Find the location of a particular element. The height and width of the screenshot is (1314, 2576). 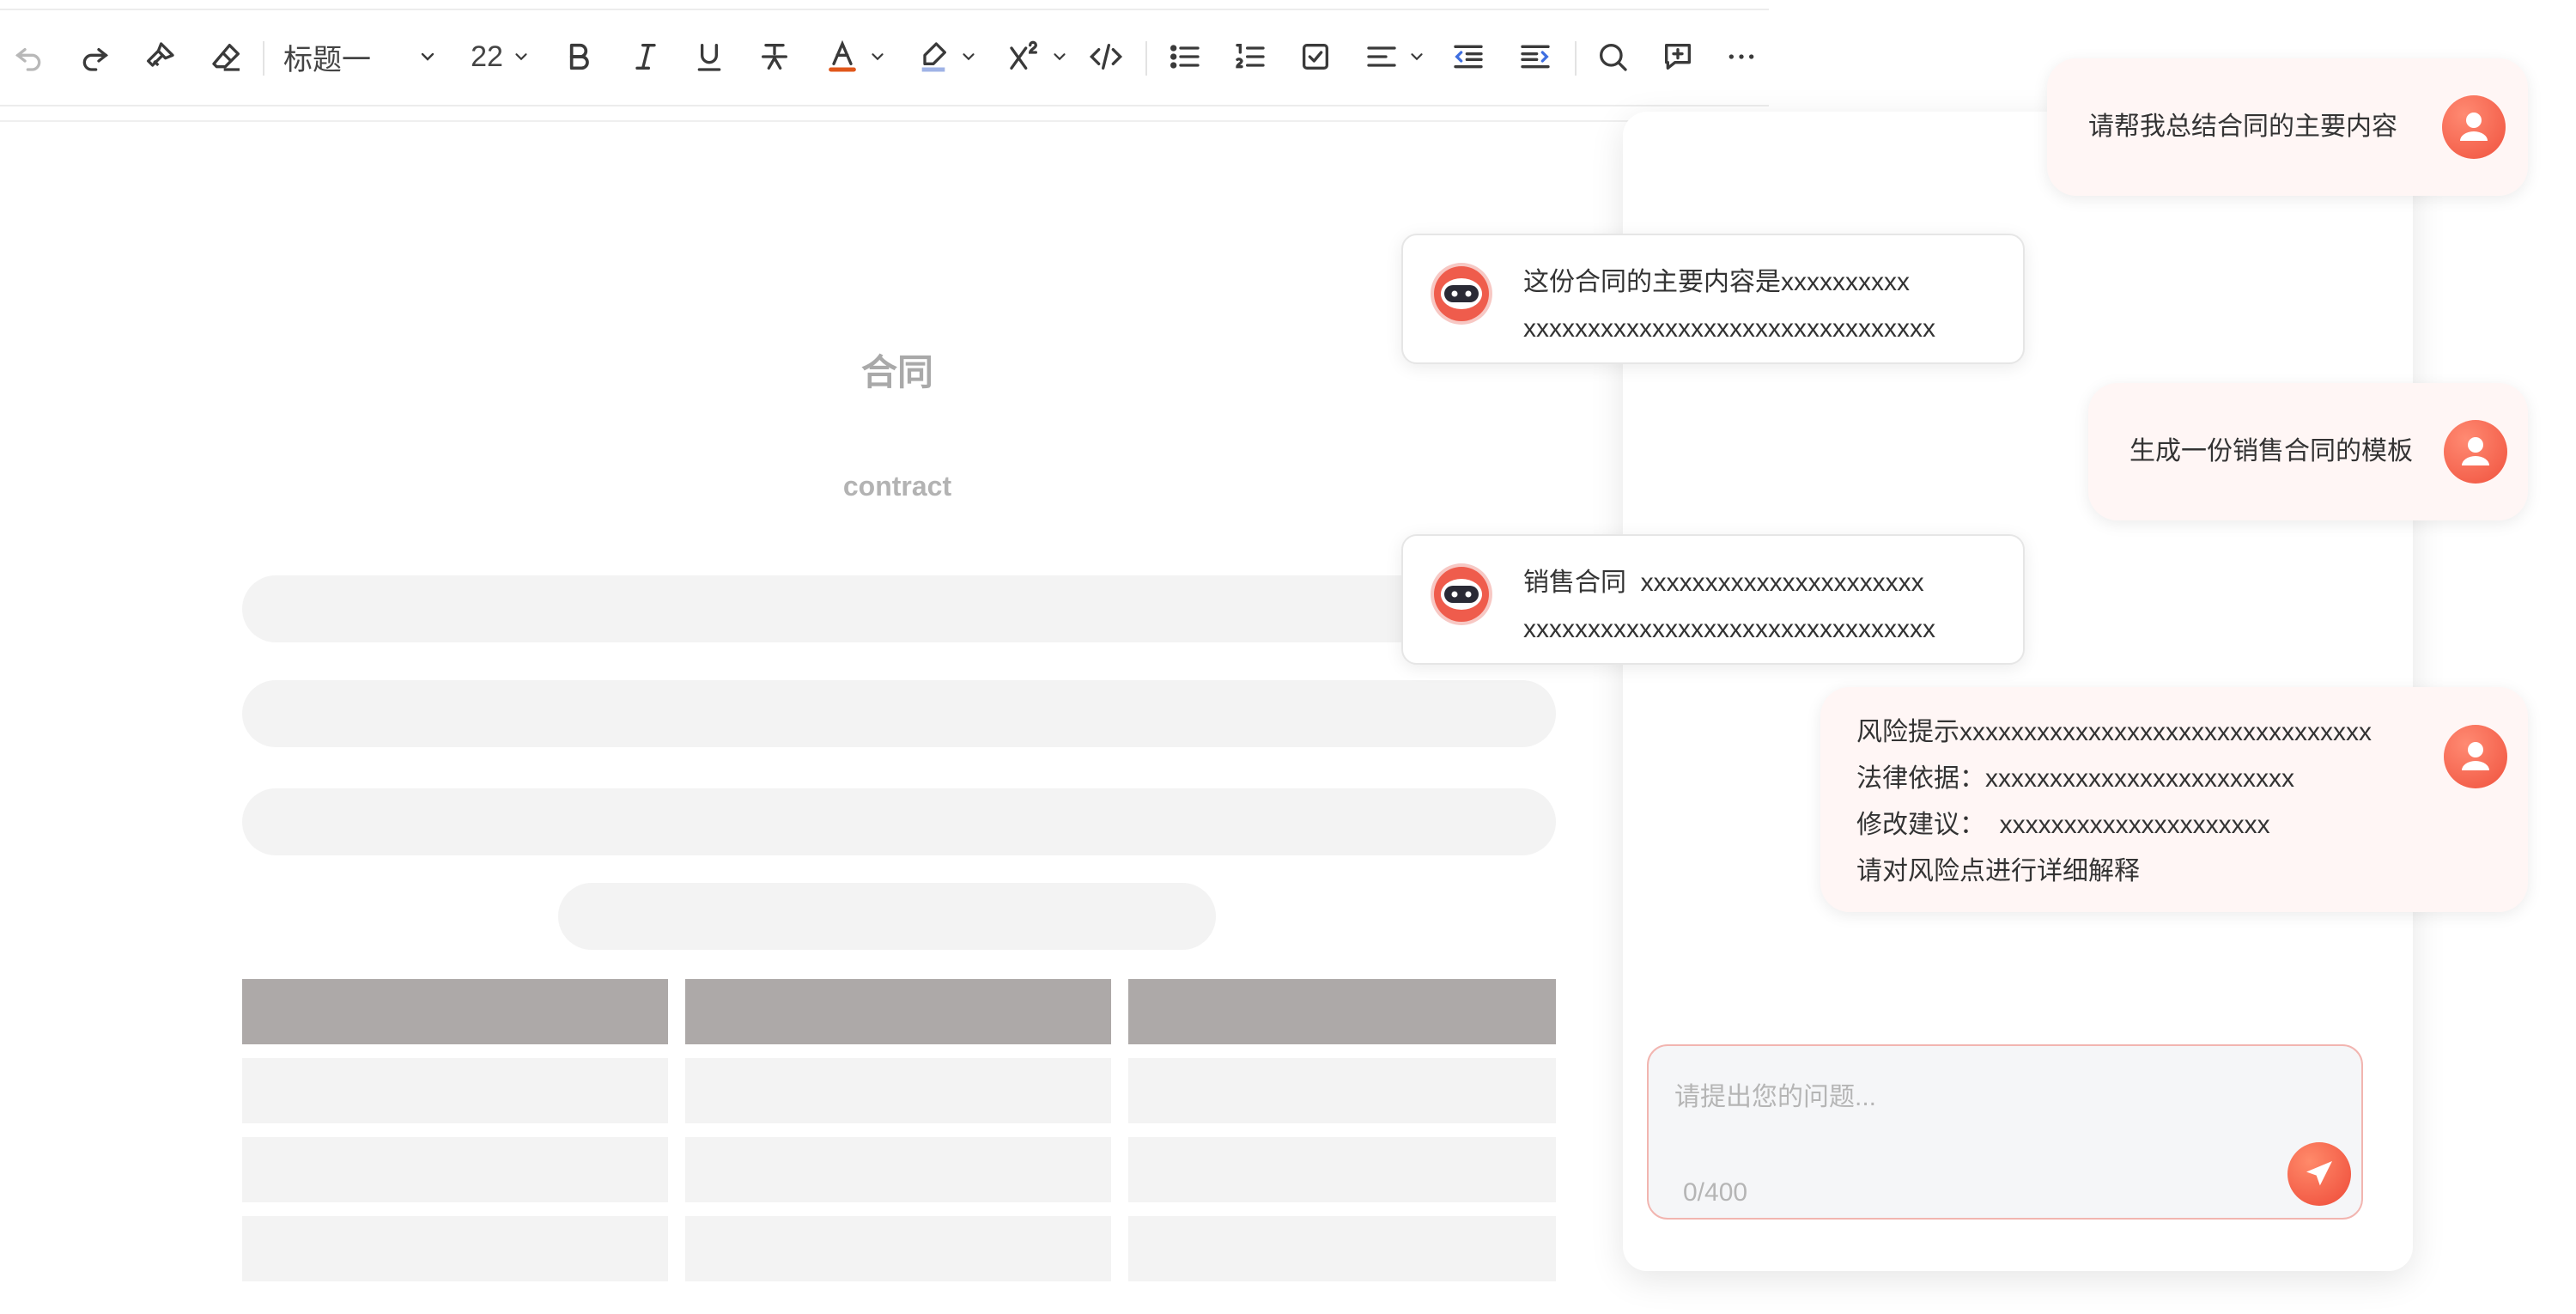

bot-avatar-icon is located at coordinates (1462, 594).